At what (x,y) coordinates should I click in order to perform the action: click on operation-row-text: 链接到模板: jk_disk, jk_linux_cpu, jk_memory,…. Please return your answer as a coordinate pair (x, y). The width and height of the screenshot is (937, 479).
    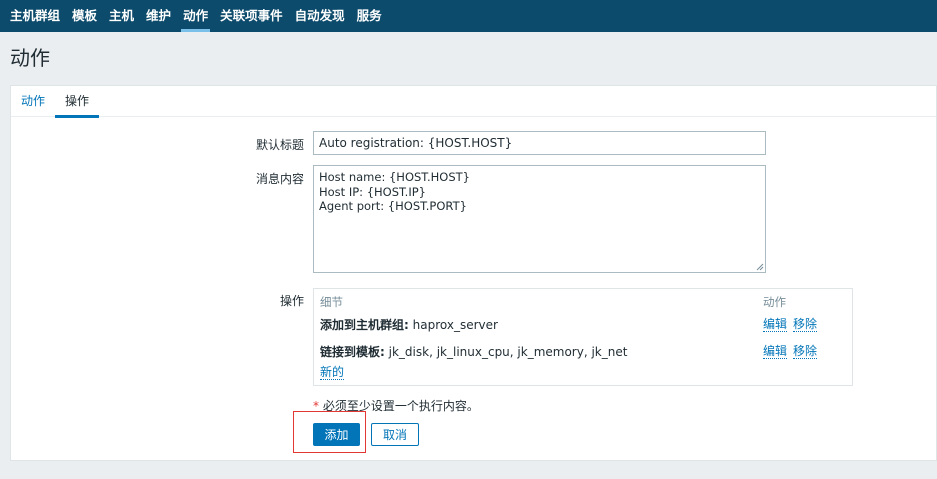
    Looking at the image, I should click on (473, 351).